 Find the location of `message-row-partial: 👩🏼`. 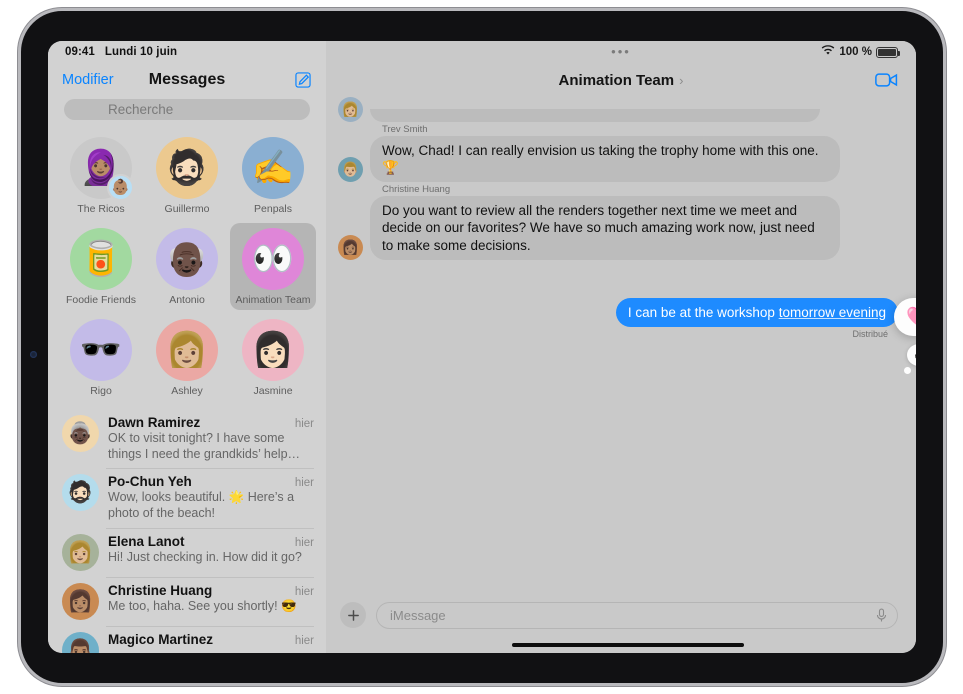

message-row-partial: 👩🏼 is located at coordinates (618, 109).